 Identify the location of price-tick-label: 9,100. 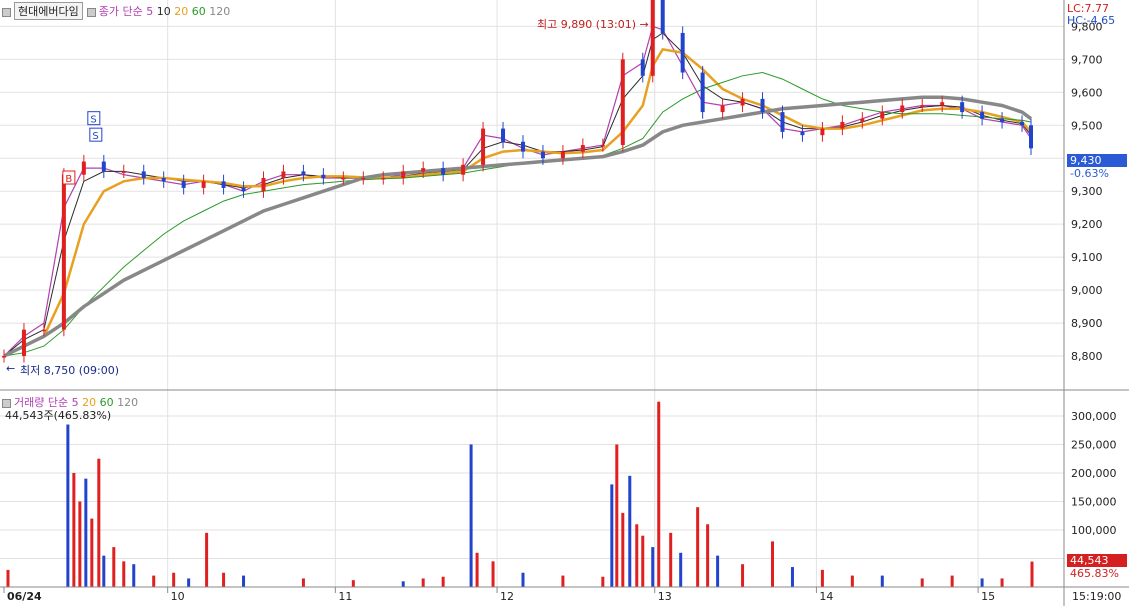
(1087, 257).